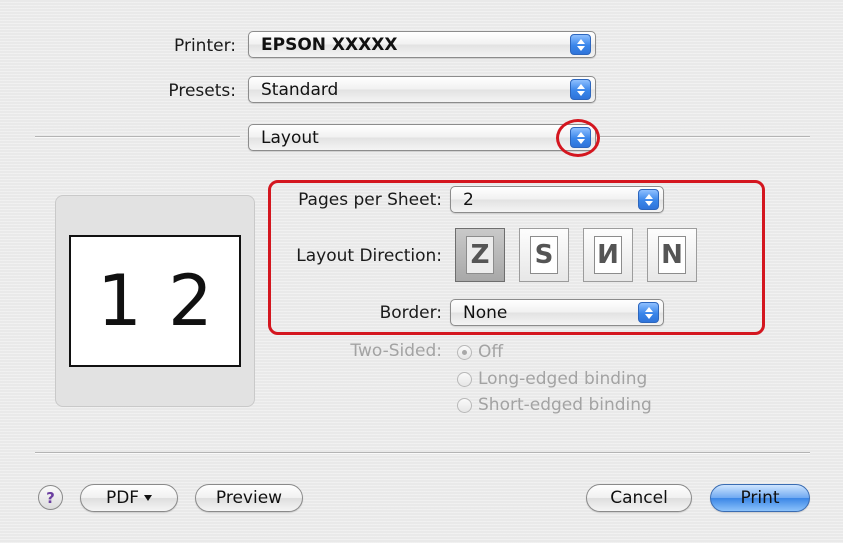  What do you see at coordinates (300, 90) in the screenshot?
I see `presets-value: Standard` at bounding box center [300, 90].